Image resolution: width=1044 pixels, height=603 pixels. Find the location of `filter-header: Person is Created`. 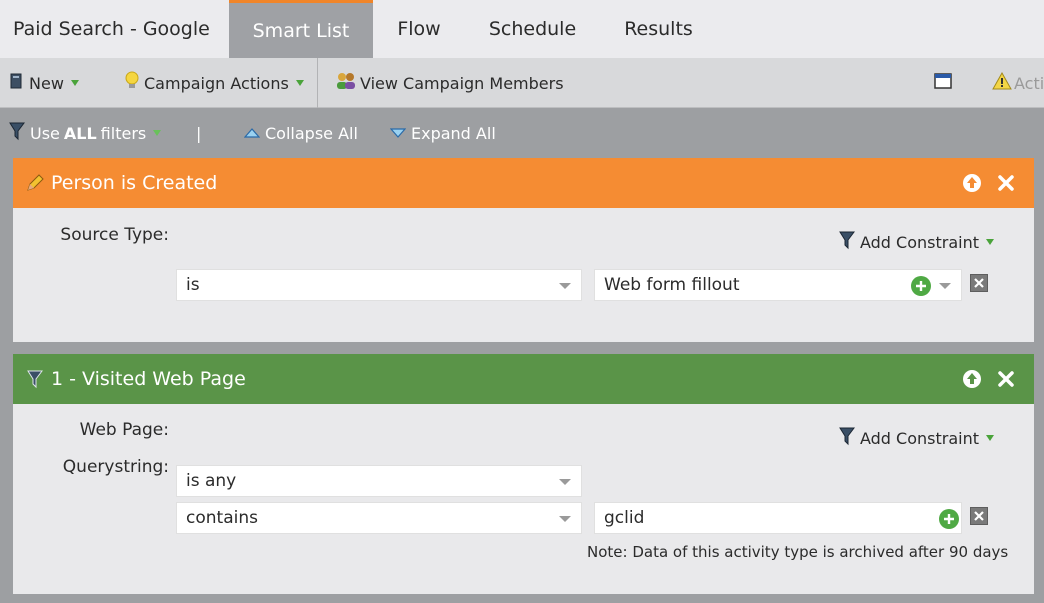

filter-header: Person is Created is located at coordinates (523, 183).